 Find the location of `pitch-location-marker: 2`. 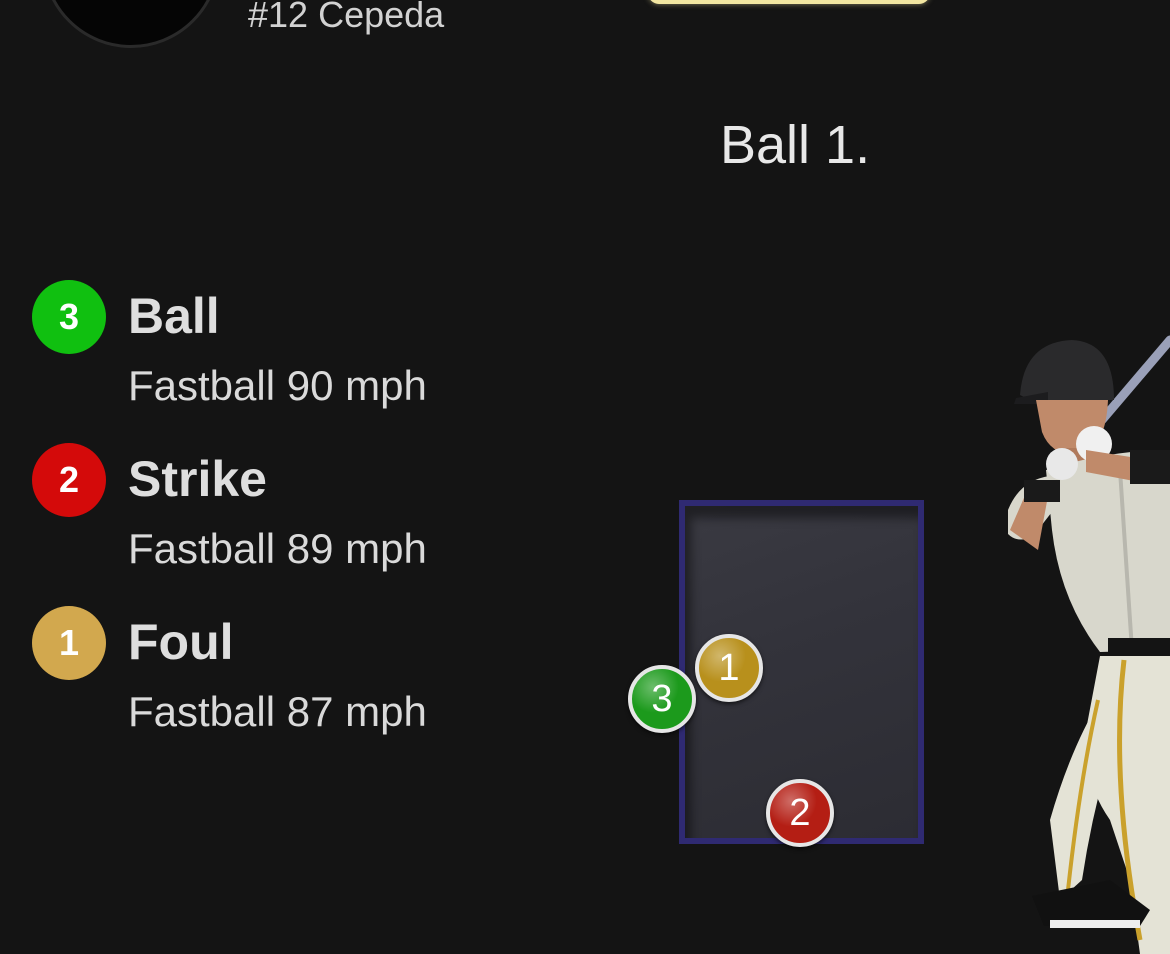

pitch-location-marker: 2 is located at coordinates (800, 813).